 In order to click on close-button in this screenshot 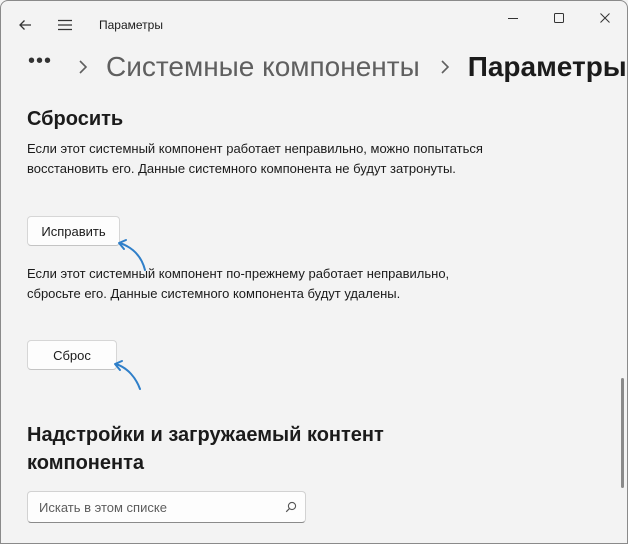, I will do `click(605, 18)`.